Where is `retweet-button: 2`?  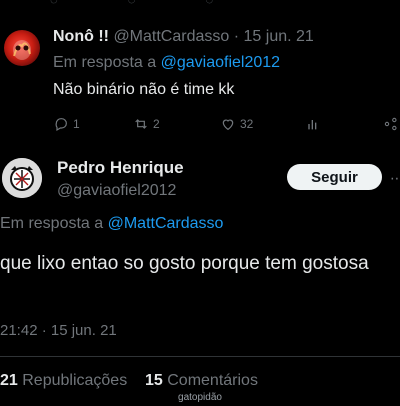
retweet-button: 2 is located at coordinates (146, 124).